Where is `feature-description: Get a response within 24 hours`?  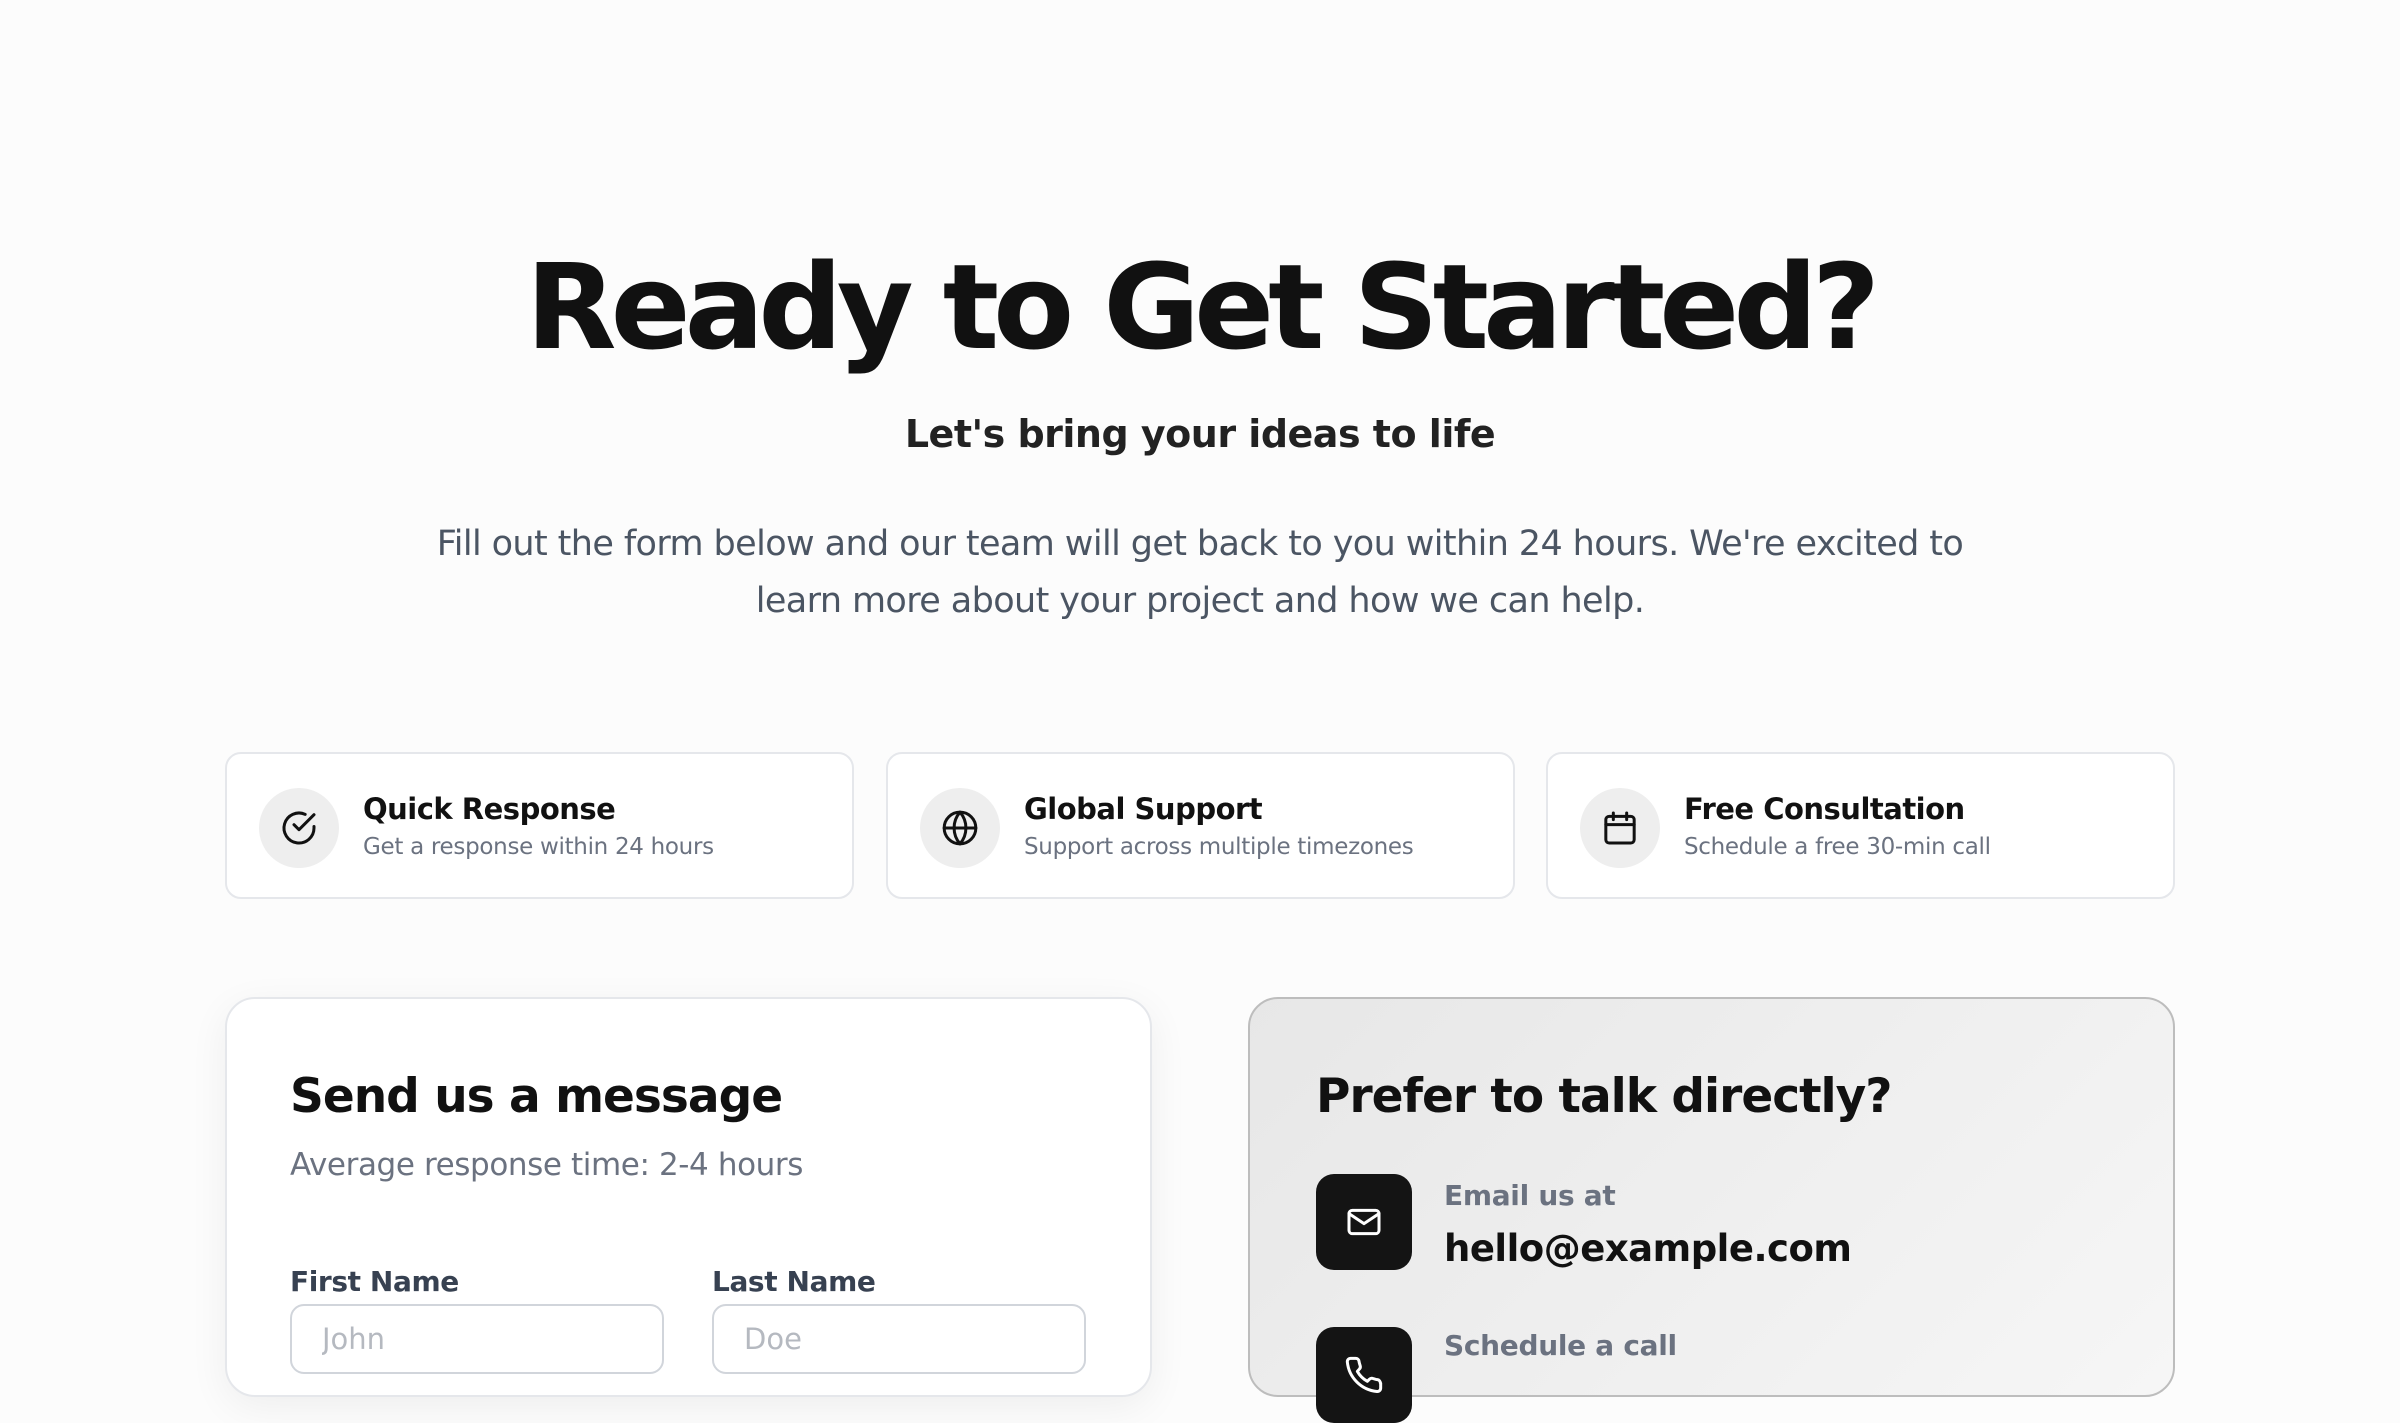
feature-description: Get a response within 24 hours is located at coordinates (538, 847).